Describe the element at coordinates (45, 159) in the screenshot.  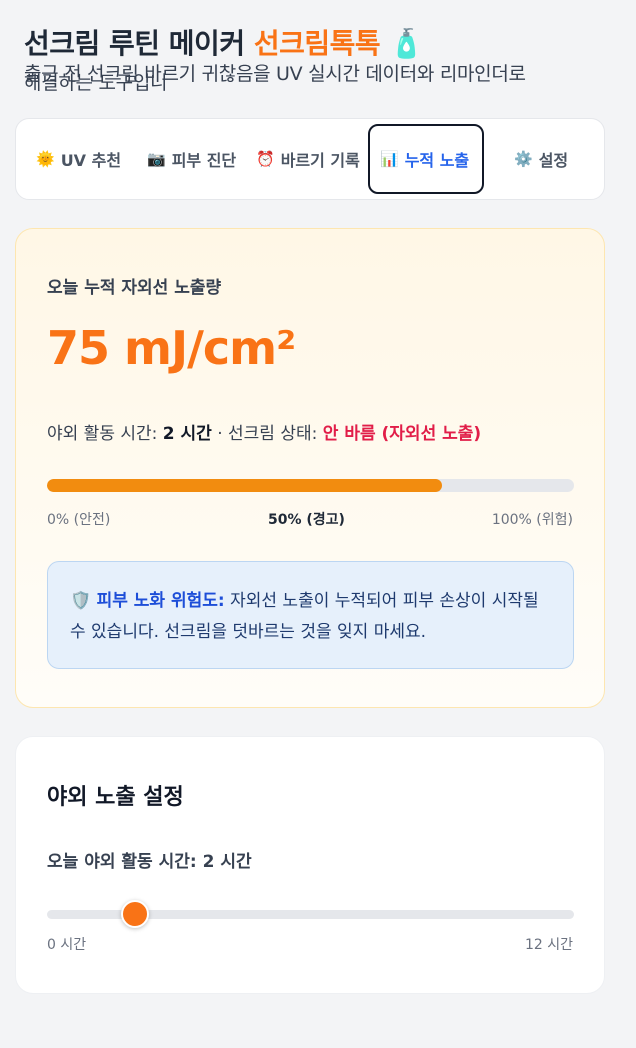
I see `sun-icon: 🌞` at that location.